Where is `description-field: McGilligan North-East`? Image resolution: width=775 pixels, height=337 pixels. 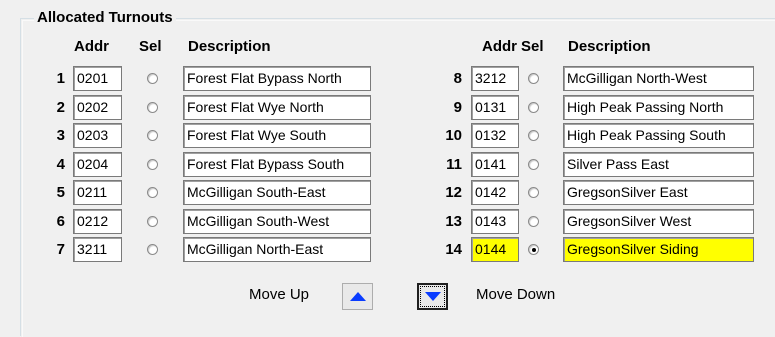 description-field: McGilligan North-East is located at coordinates (277, 249).